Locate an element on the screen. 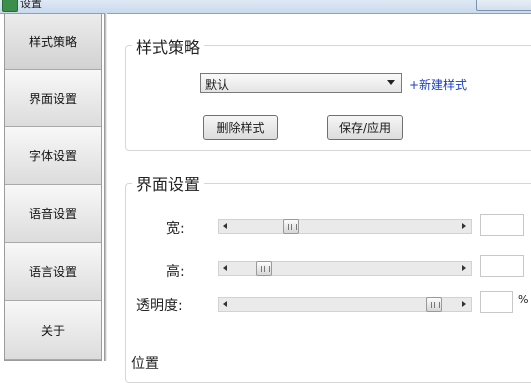 The image size is (531, 383). chevron-down-icon is located at coordinates (391, 82).